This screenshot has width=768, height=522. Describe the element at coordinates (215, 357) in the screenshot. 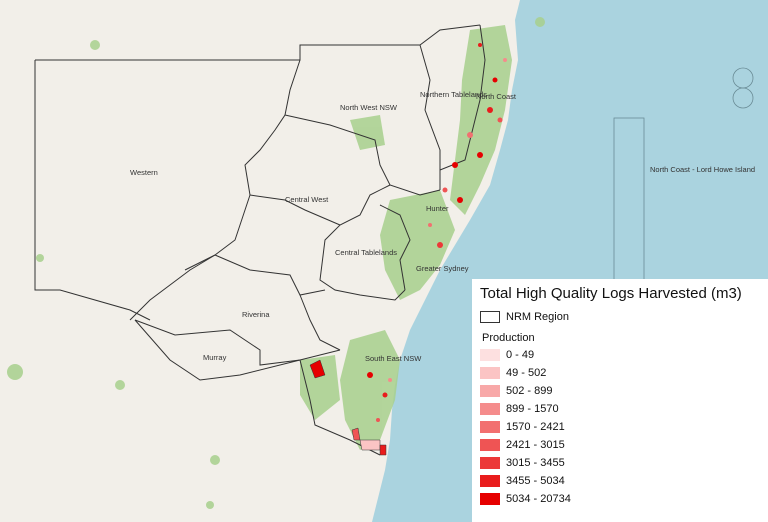

I see `region-label: Murray` at that location.